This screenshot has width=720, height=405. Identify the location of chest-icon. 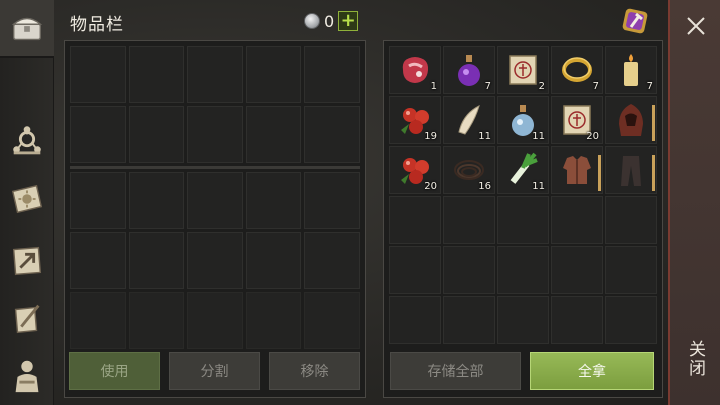
(27, 29).